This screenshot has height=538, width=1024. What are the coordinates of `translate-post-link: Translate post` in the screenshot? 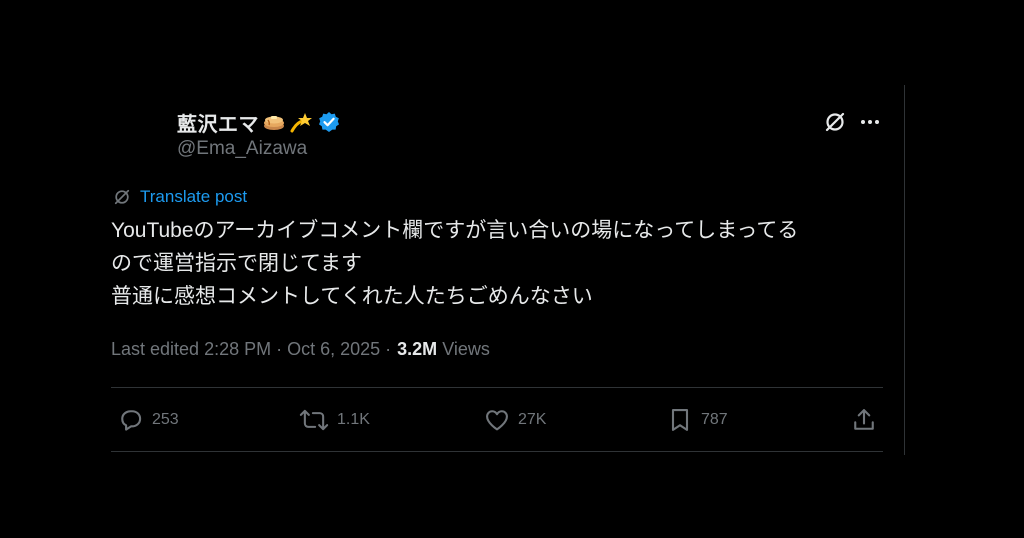 It's located at (179, 197).